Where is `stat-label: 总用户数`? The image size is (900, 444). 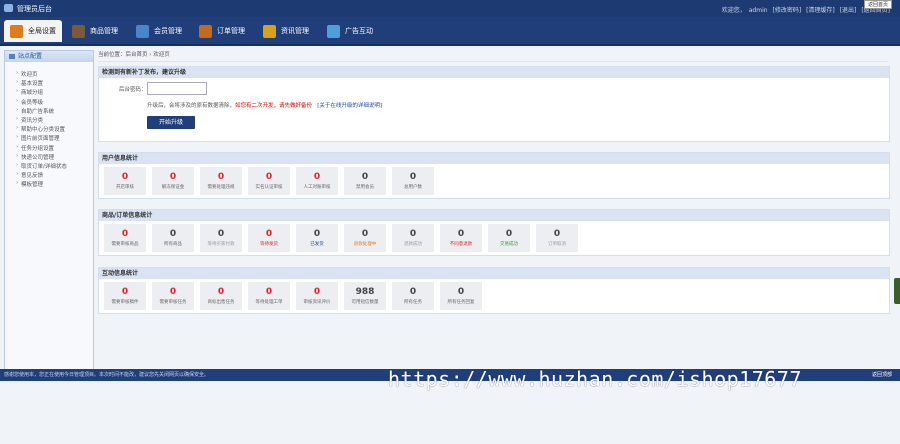
stat-label: 总用户数 is located at coordinates (413, 187).